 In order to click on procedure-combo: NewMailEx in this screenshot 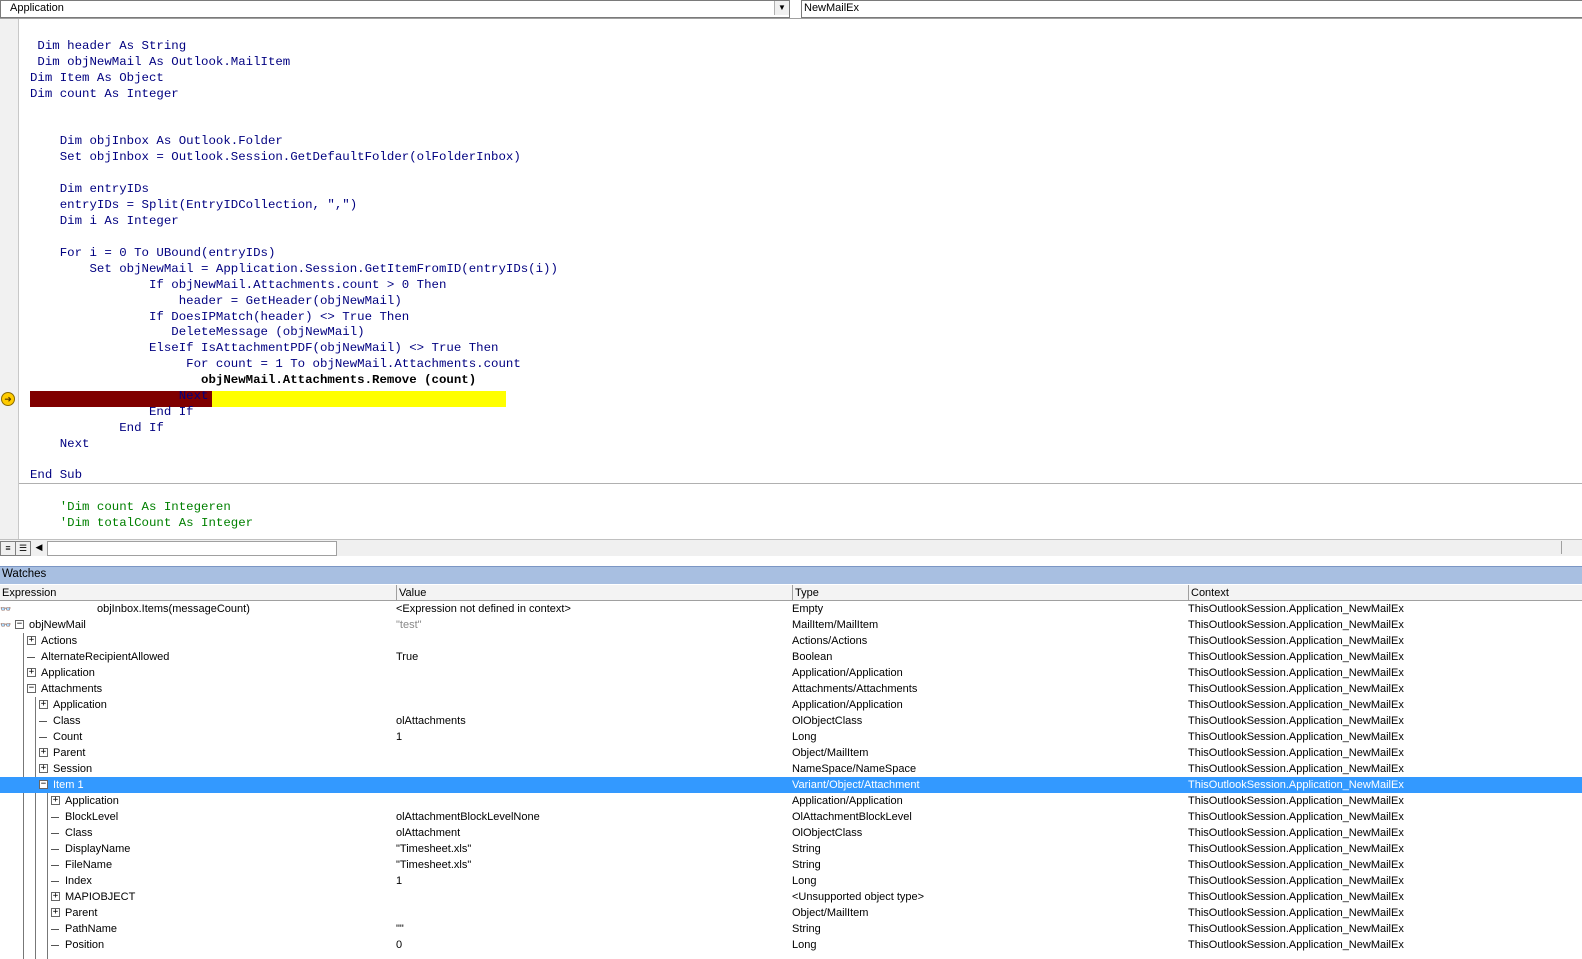, I will do `click(1191, 9)`.